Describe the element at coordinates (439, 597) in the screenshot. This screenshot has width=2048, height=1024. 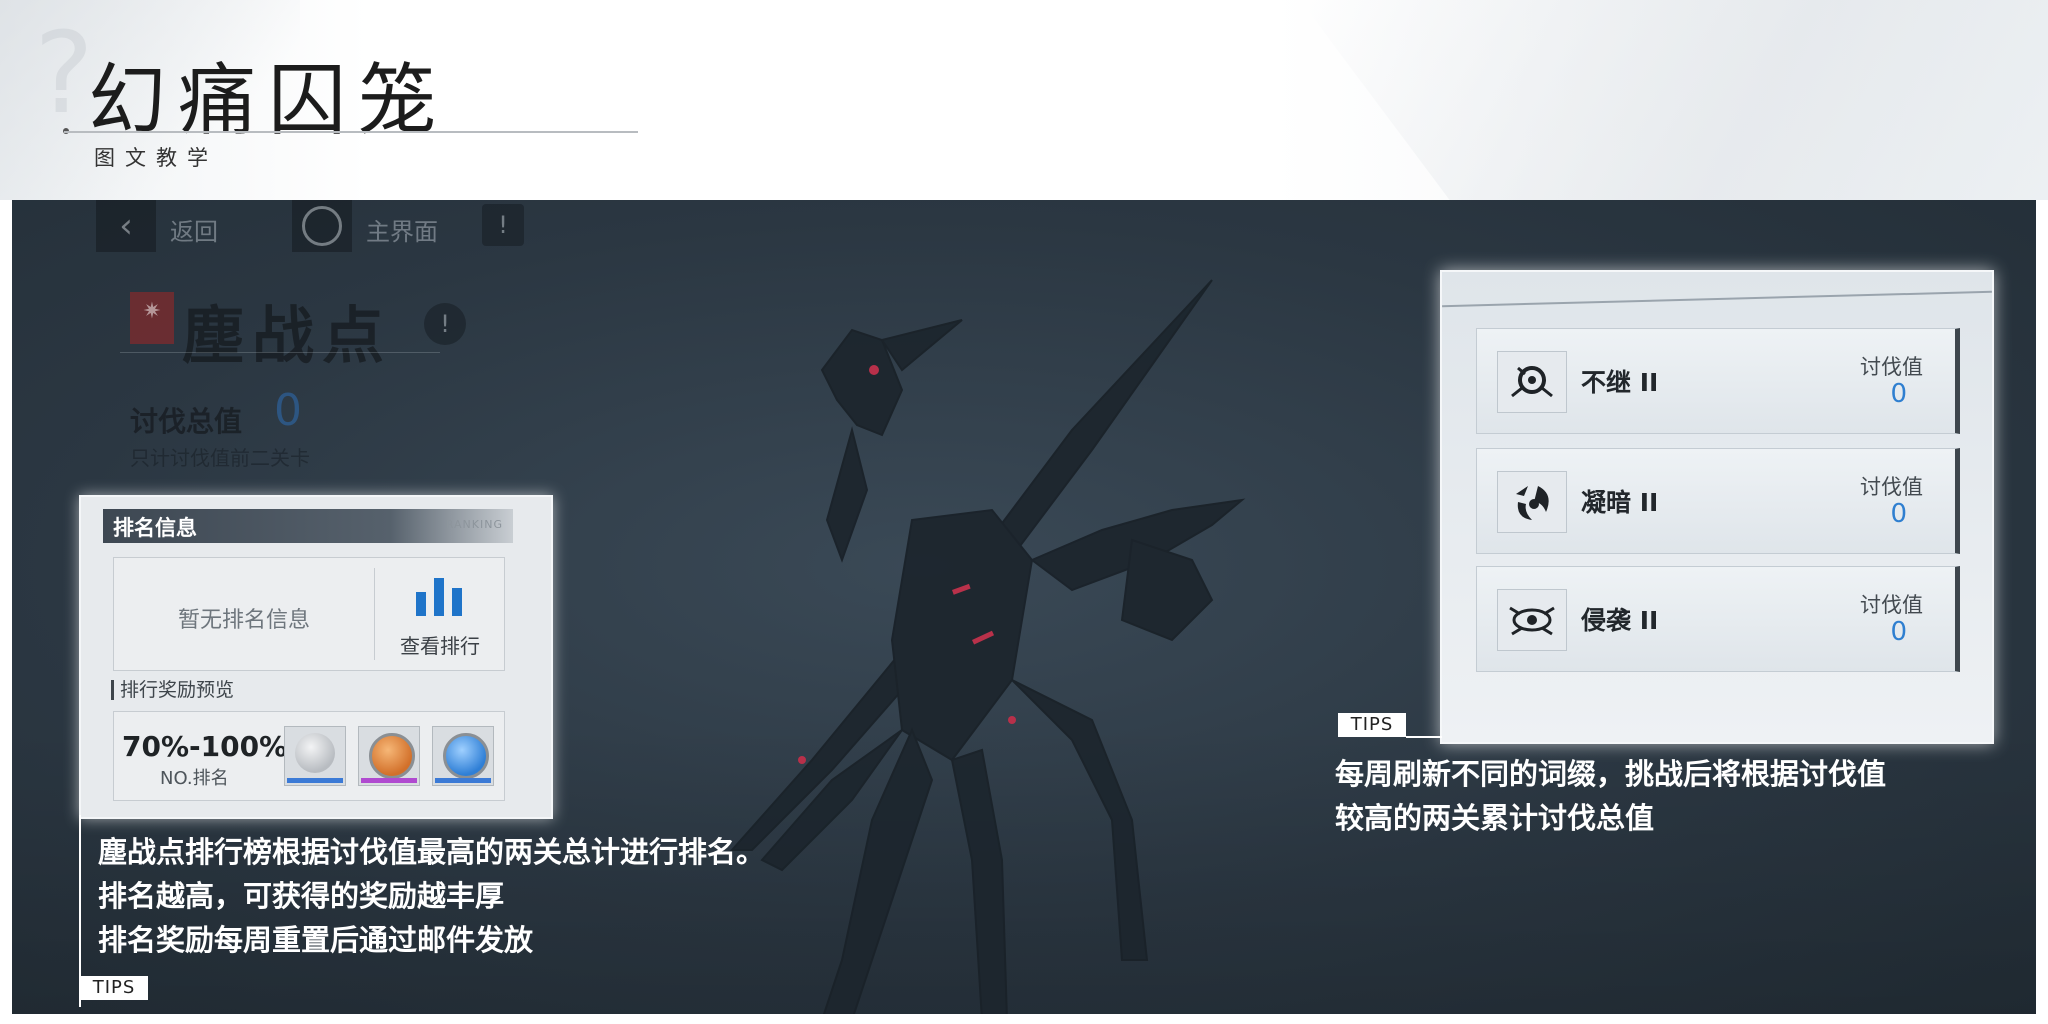
I see `bar-chart-icon` at that location.